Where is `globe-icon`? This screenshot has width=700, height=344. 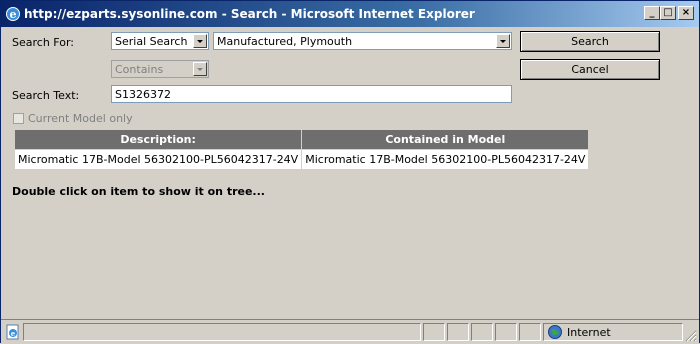
globe-icon is located at coordinates (555, 332).